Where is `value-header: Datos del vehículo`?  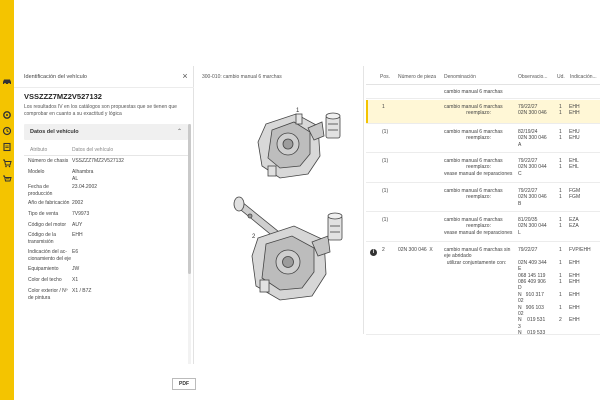 value-header: Datos del vehículo is located at coordinates (93, 150).